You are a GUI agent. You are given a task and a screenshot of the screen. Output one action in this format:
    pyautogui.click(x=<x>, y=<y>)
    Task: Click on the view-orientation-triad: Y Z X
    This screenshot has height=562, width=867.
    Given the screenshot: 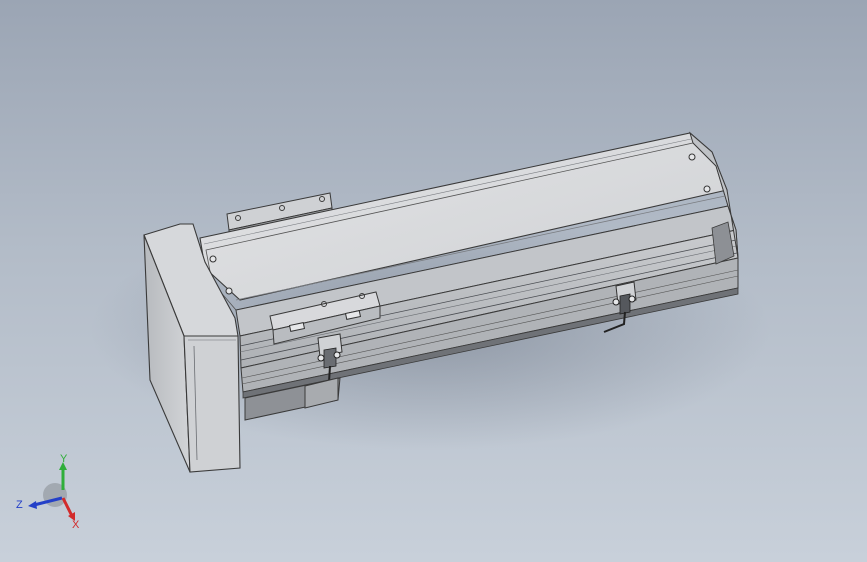 What is the action you would take?
    pyautogui.click(x=50, y=490)
    